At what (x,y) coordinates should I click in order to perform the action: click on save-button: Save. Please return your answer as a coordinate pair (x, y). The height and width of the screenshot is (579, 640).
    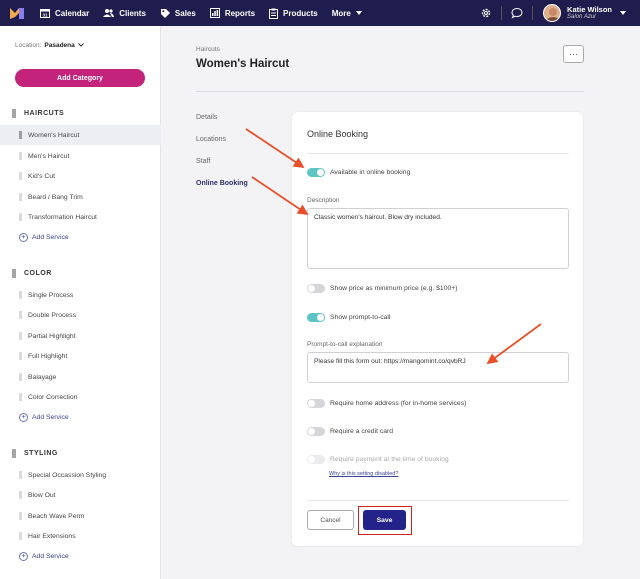
    Looking at the image, I should click on (384, 520).